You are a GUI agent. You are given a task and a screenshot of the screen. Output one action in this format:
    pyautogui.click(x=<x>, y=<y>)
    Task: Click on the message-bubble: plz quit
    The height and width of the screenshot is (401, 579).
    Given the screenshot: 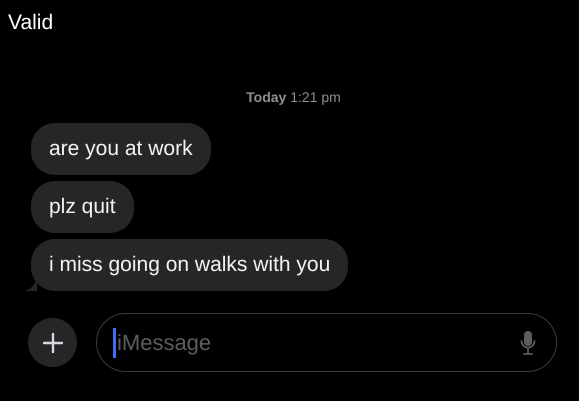 What is the action you would take?
    pyautogui.click(x=82, y=207)
    